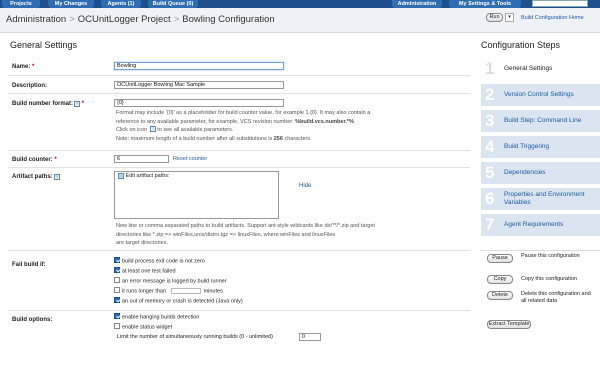 This screenshot has width=600, height=365. Describe the element at coordinates (48, 104) in the screenshot. I see `build-number-format-label: Build number format:? *` at that location.